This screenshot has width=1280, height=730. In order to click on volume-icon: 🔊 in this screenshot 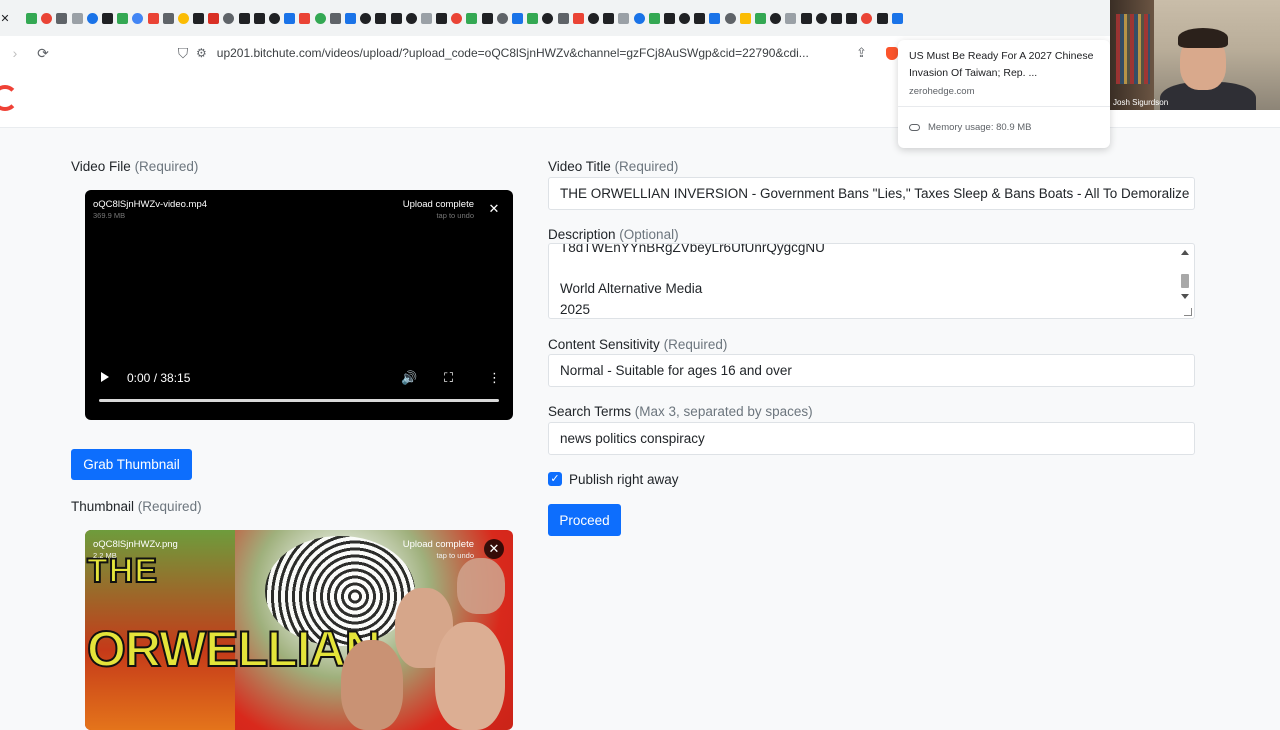, I will do `click(409, 378)`.